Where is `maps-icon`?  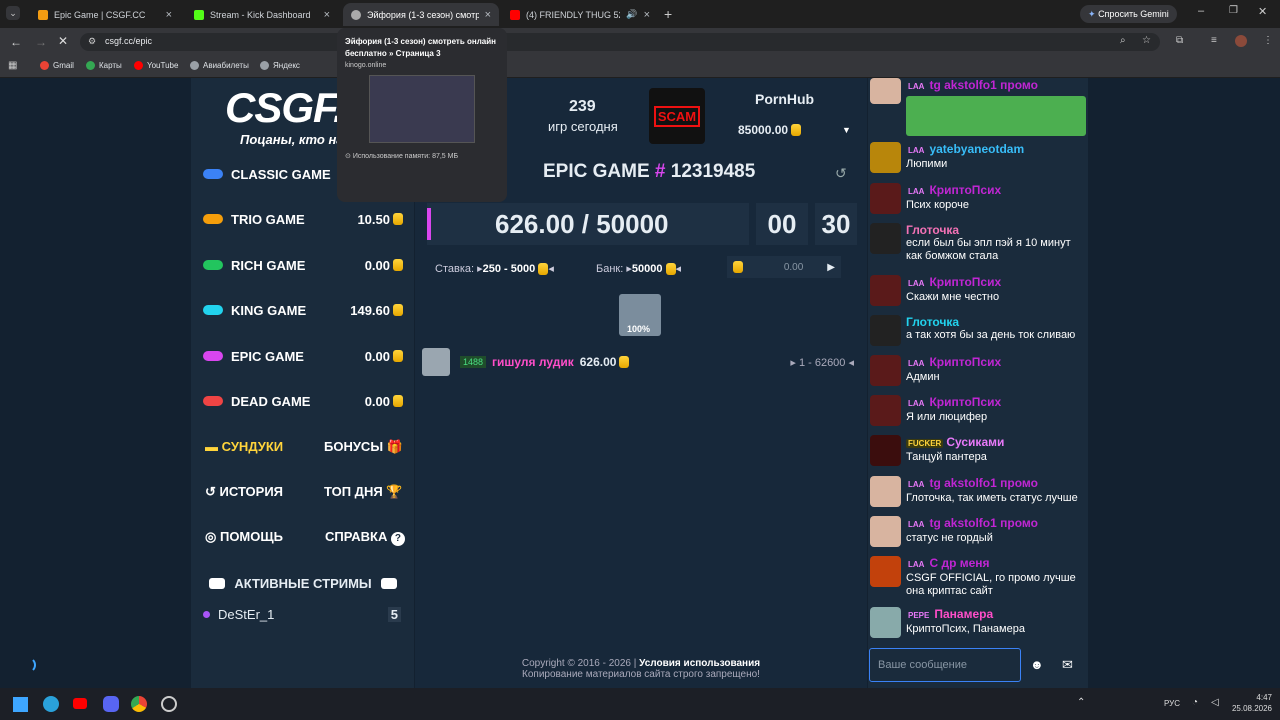 maps-icon is located at coordinates (90, 65).